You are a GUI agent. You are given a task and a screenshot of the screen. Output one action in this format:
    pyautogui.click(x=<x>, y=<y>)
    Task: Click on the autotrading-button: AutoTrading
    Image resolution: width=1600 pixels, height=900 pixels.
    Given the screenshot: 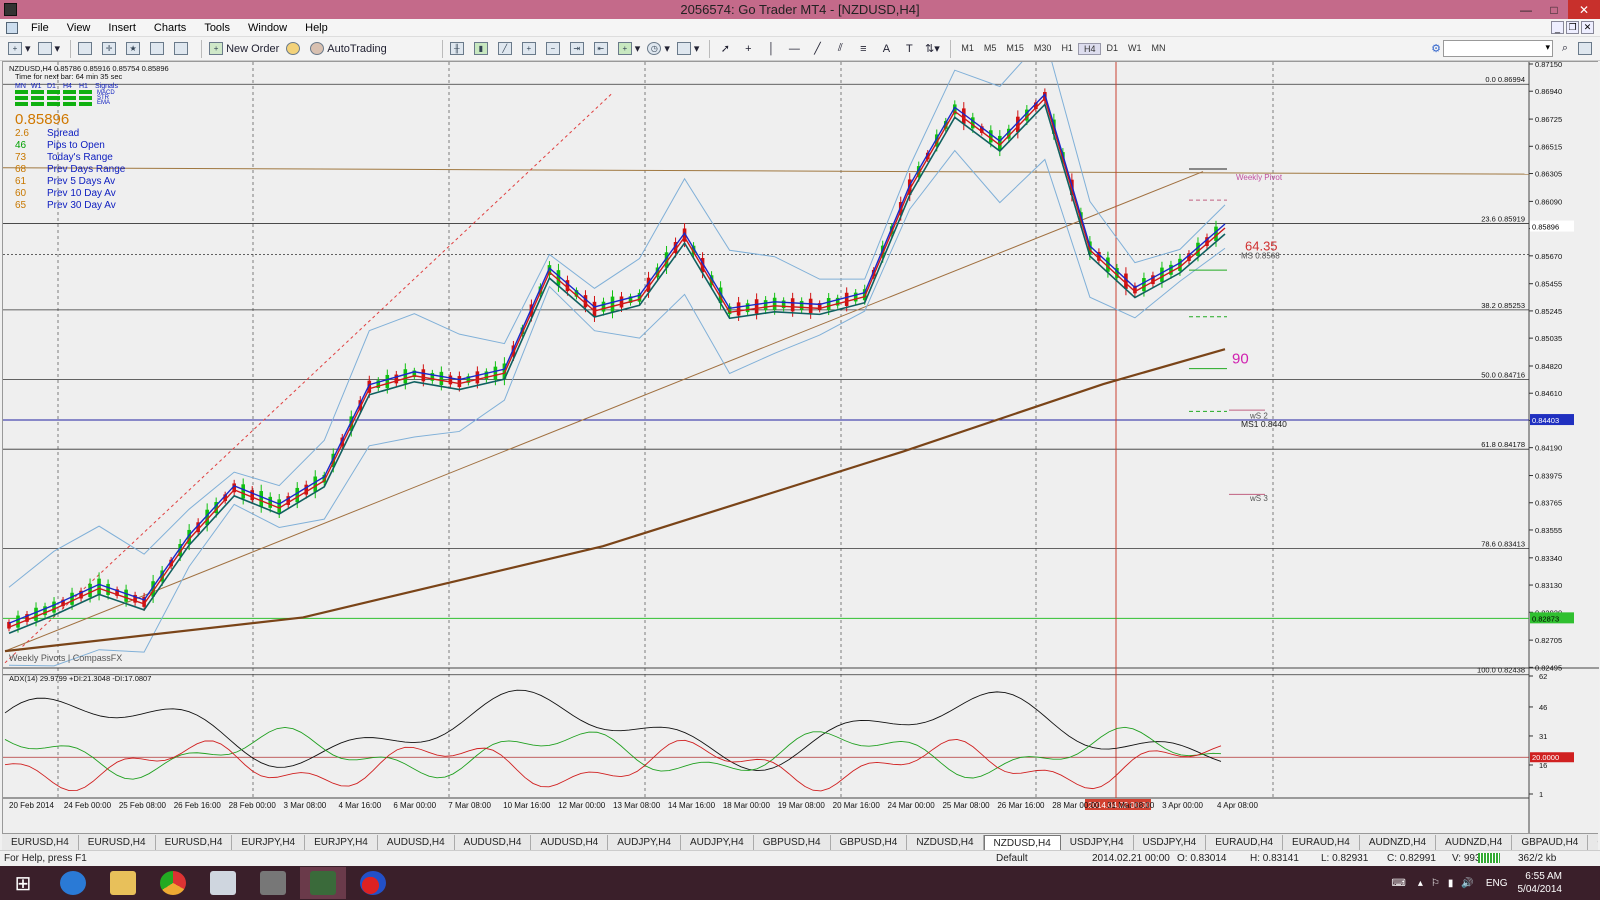 What is the action you would take?
    pyautogui.click(x=348, y=49)
    